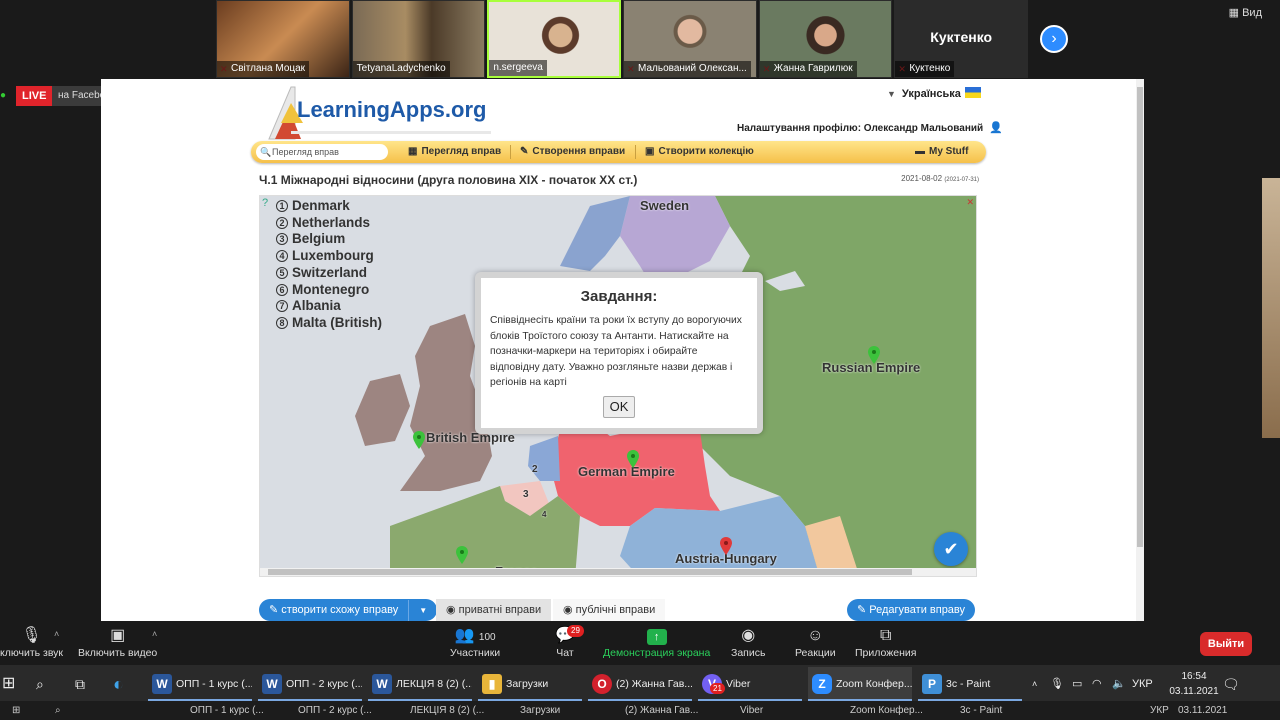 This screenshot has height=720, width=1280. Describe the element at coordinates (996, 128) in the screenshot. I see `user-icon: 👤` at that location.